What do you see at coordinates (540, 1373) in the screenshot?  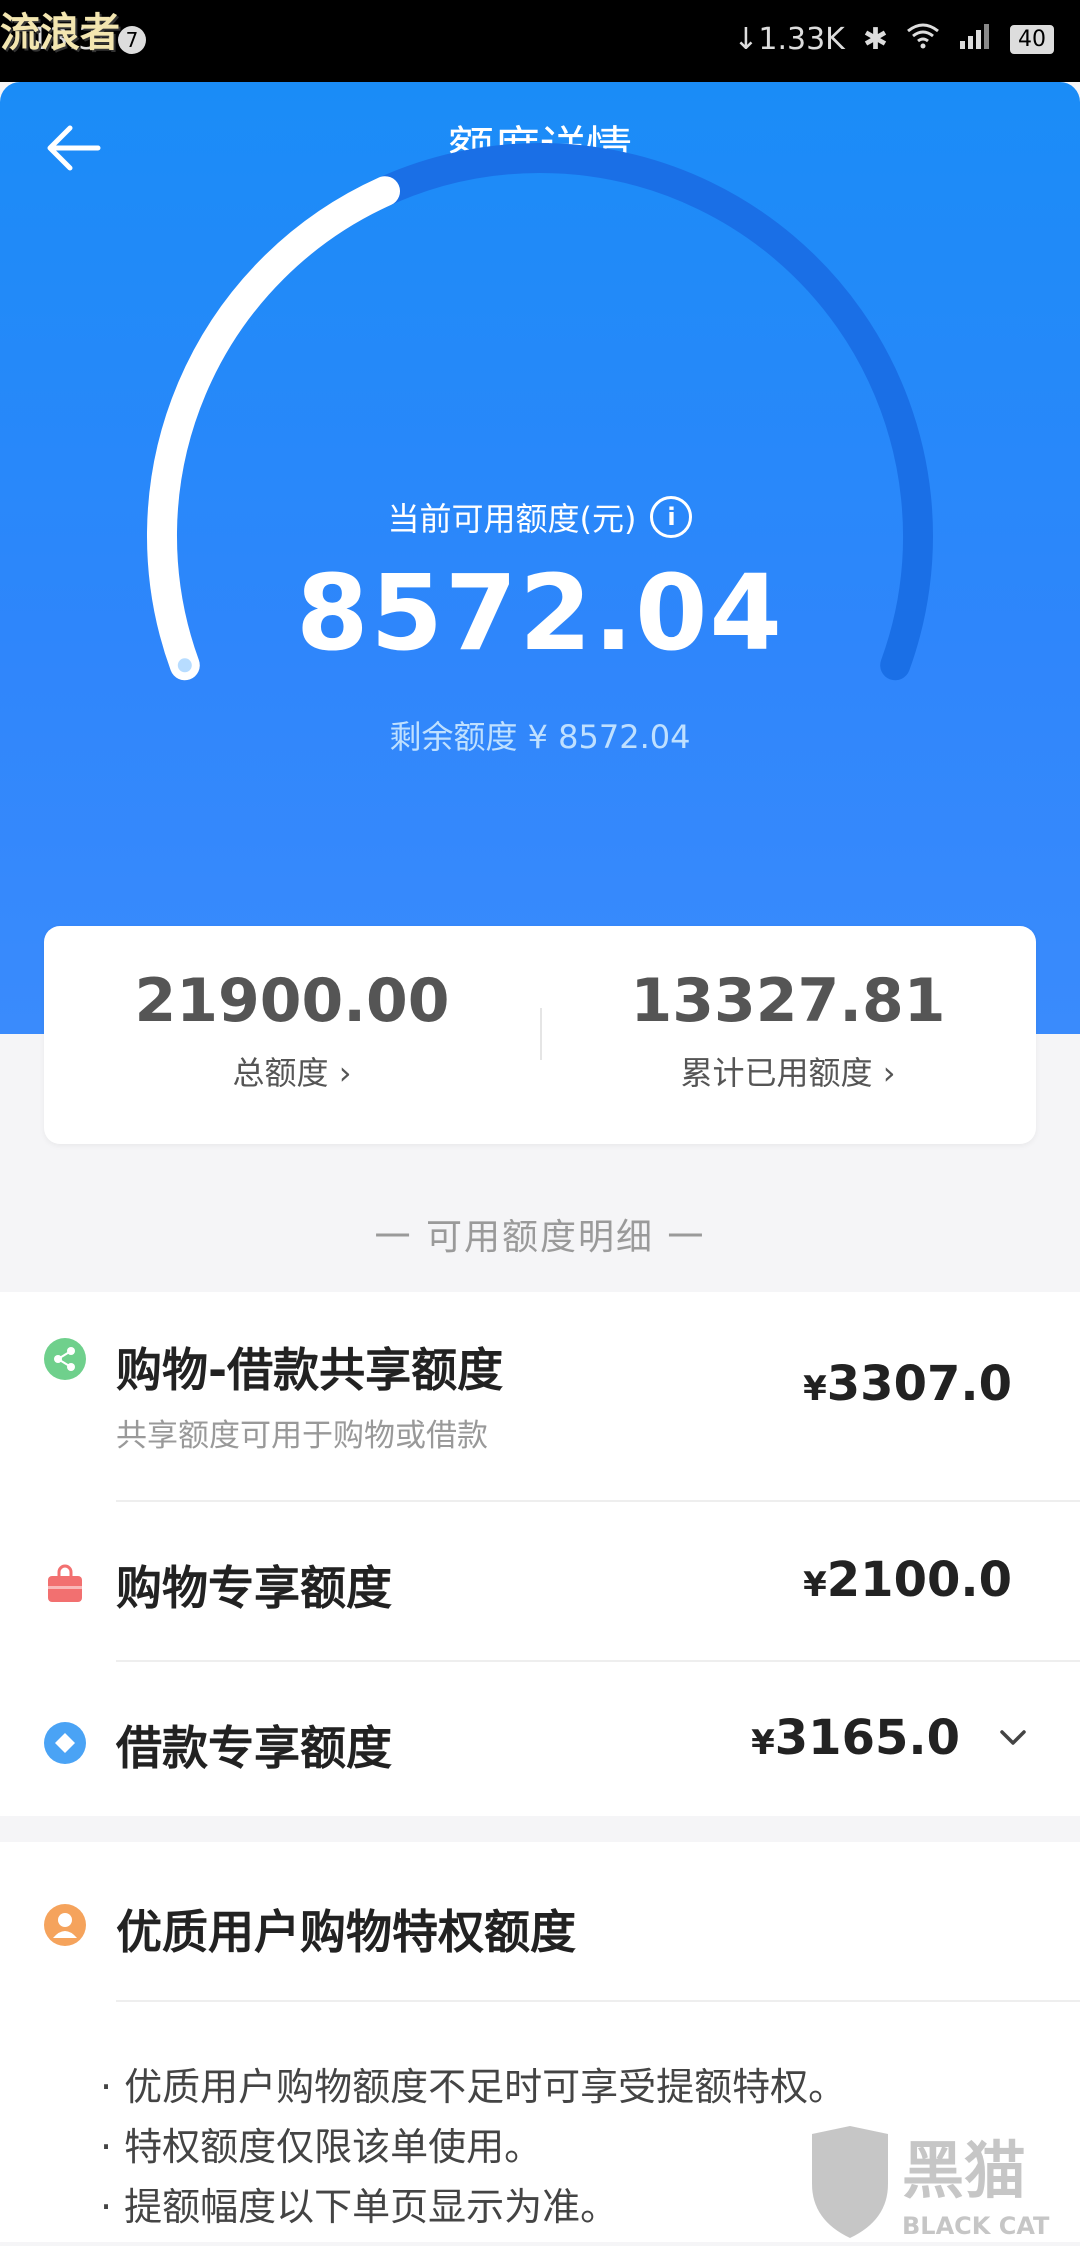 I see `list-item-shared-credit: 购物-借款共享额度 共享额度可用于购物或借款 ¥3307.0` at bounding box center [540, 1373].